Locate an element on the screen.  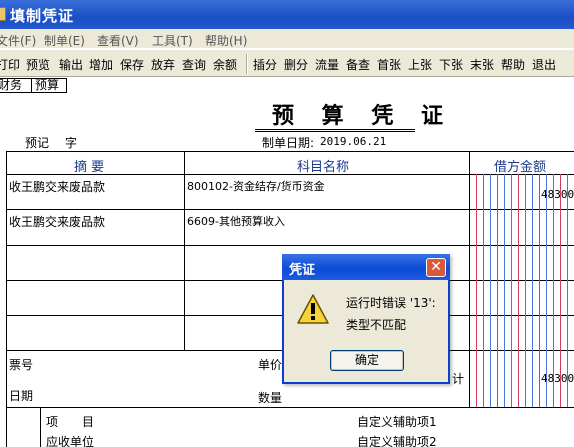
dialog-title-bar: 凭证 ✕ is located at coordinates (366, 267).